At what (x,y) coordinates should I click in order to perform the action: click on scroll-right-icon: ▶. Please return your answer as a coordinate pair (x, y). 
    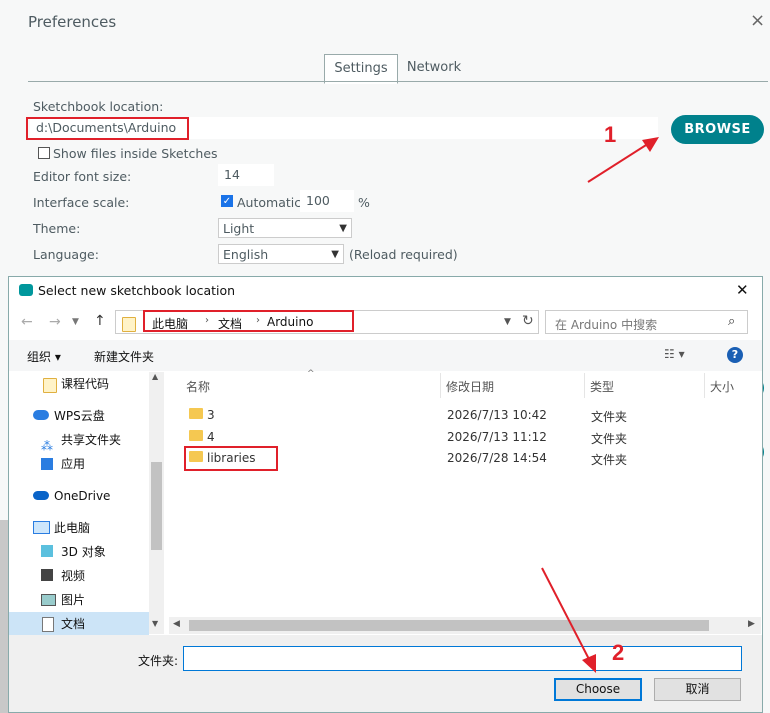
    Looking at the image, I should click on (751, 624).